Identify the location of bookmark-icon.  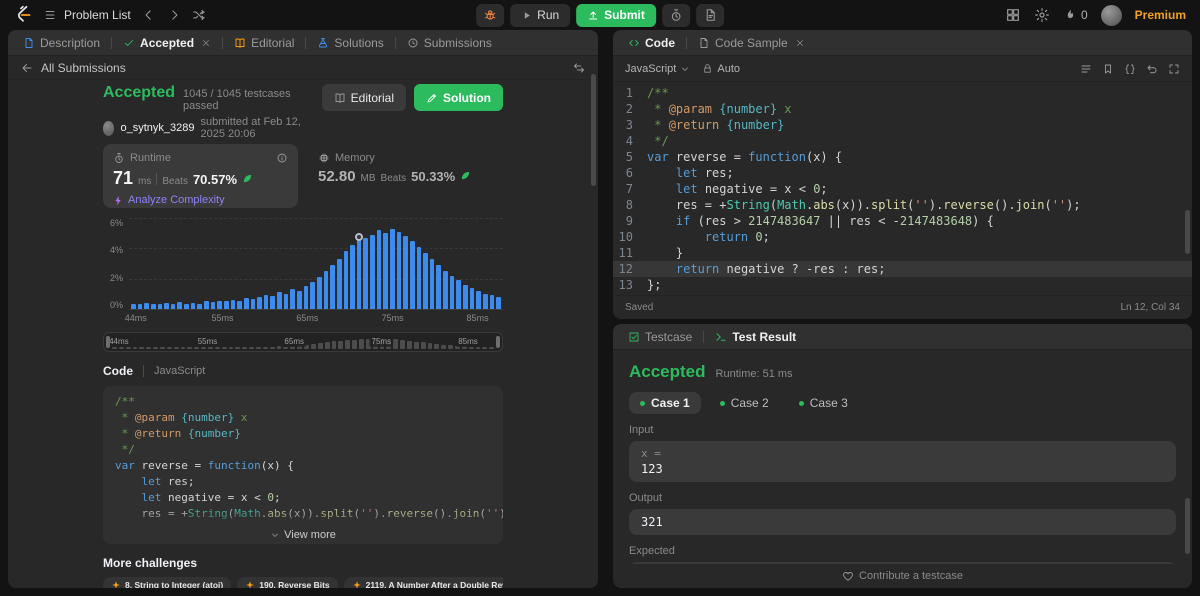
(1108, 69).